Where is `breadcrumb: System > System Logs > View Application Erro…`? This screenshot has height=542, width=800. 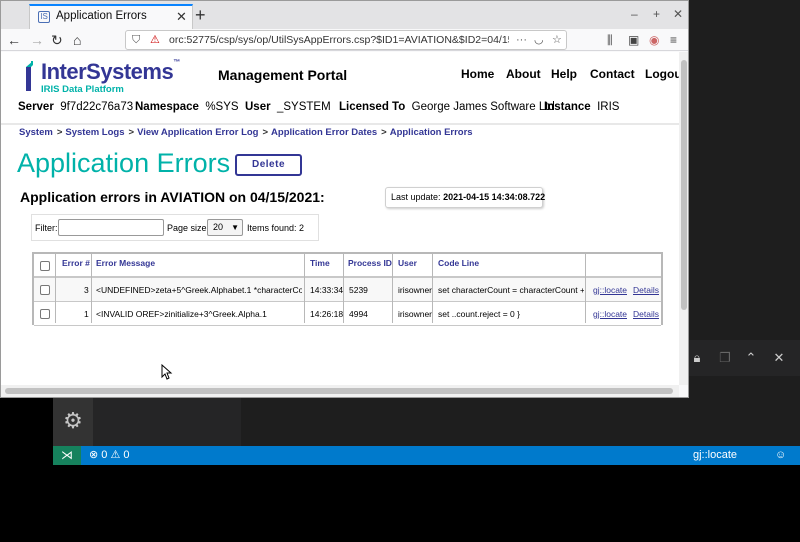
breadcrumb: System > System Logs > View Application Erro… is located at coordinates (246, 132).